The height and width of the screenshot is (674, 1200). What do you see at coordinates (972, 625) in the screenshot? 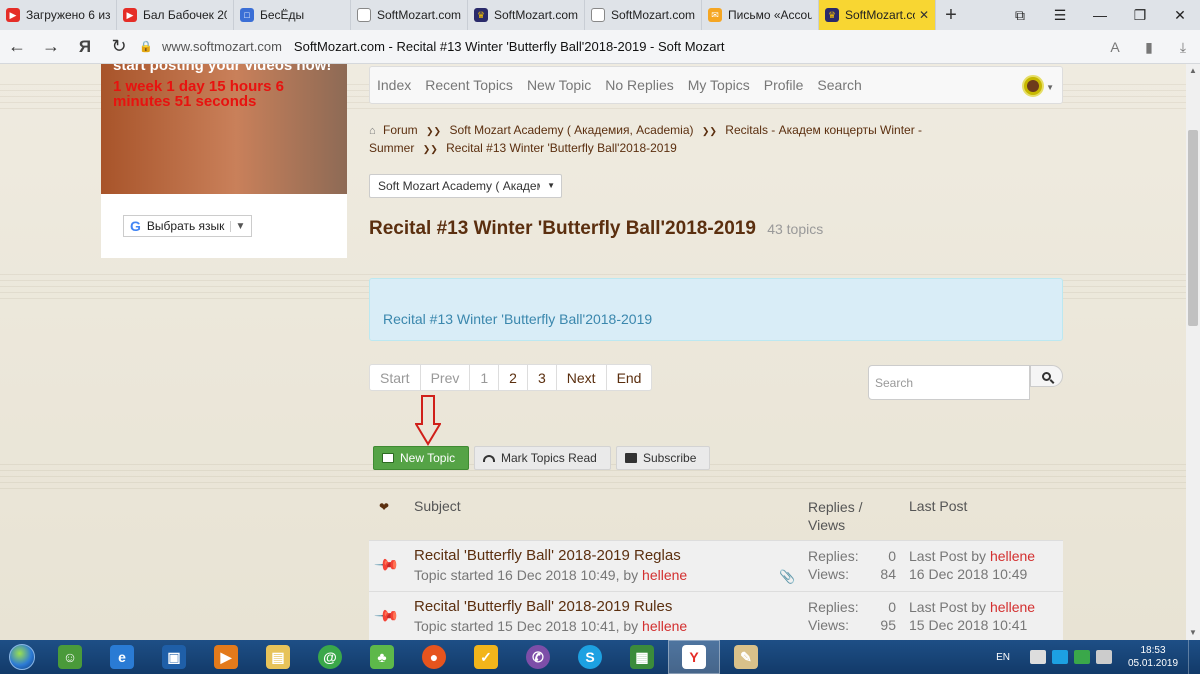
I see `last-post-date: 15 Dec 2018 10:41` at bounding box center [972, 625].